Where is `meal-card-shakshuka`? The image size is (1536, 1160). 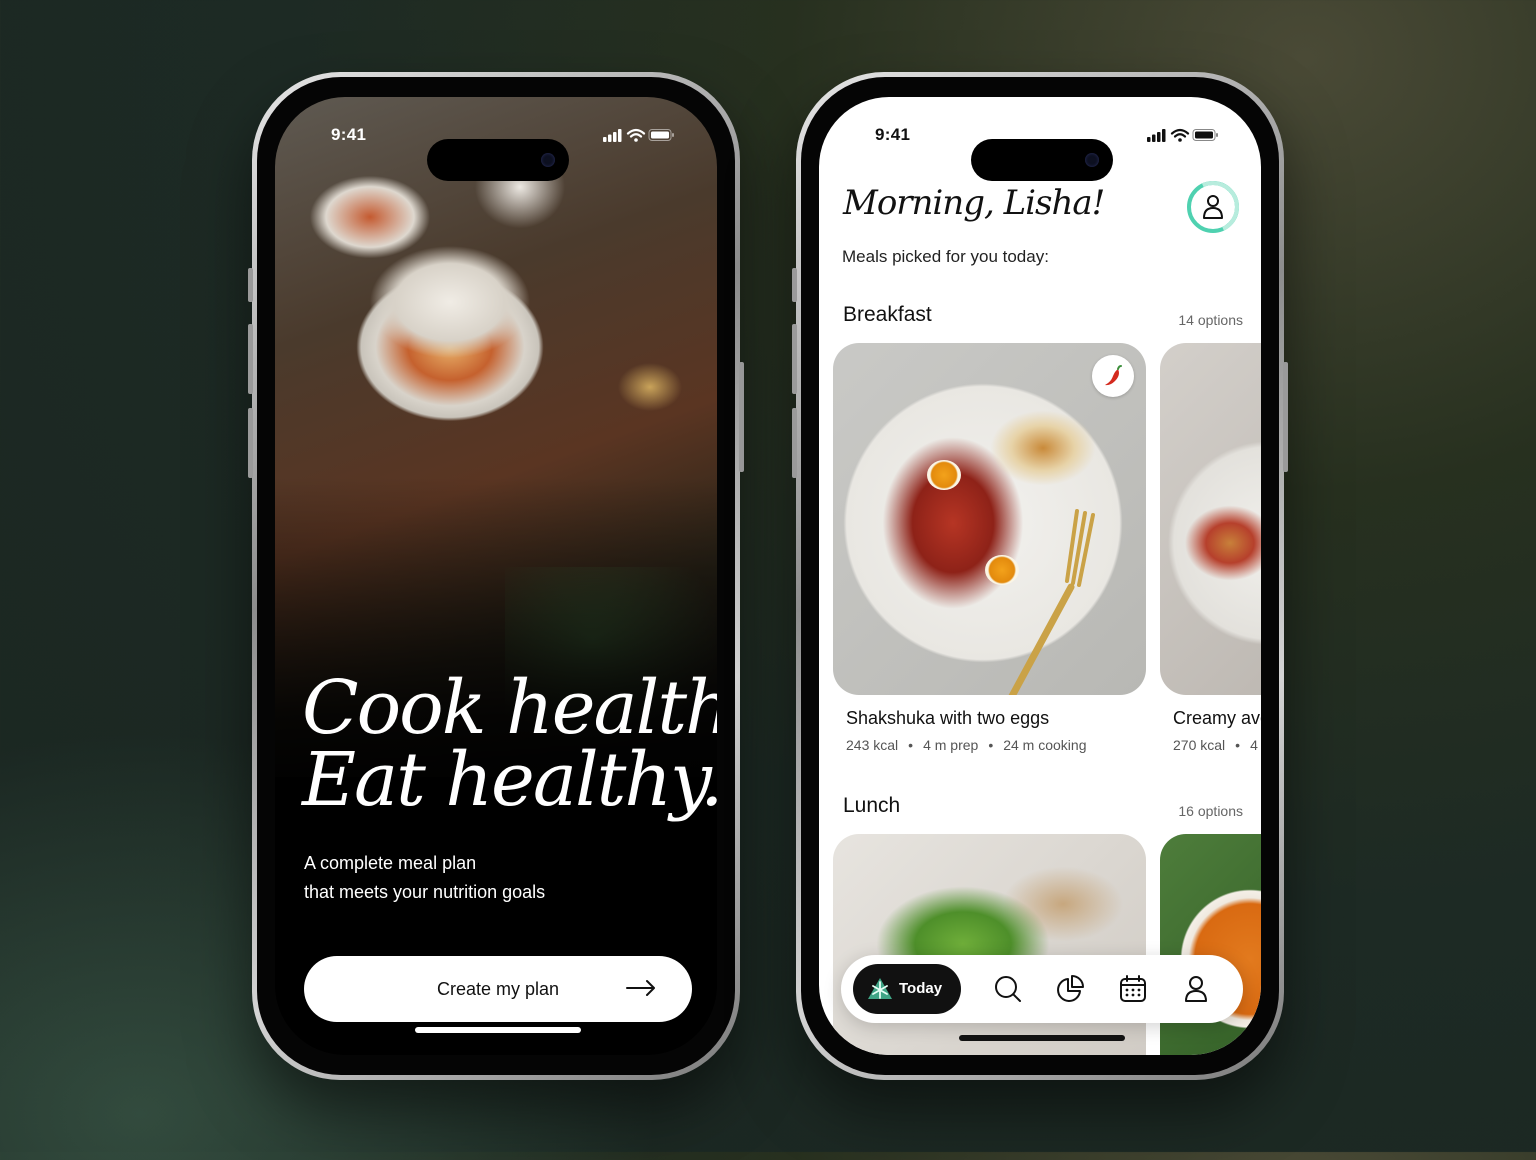 meal-card-shakshuka is located at coordinates (989, 519).